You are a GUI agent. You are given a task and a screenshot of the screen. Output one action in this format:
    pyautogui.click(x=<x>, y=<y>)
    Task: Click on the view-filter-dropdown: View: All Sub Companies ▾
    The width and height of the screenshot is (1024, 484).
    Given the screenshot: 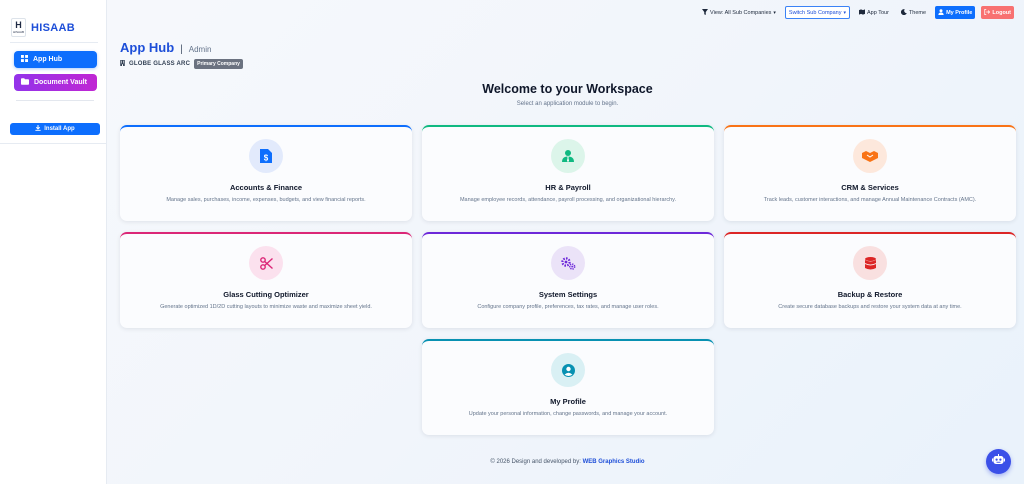 What is the action you would take?
    pyautogui.click(x=739, y=12)
    